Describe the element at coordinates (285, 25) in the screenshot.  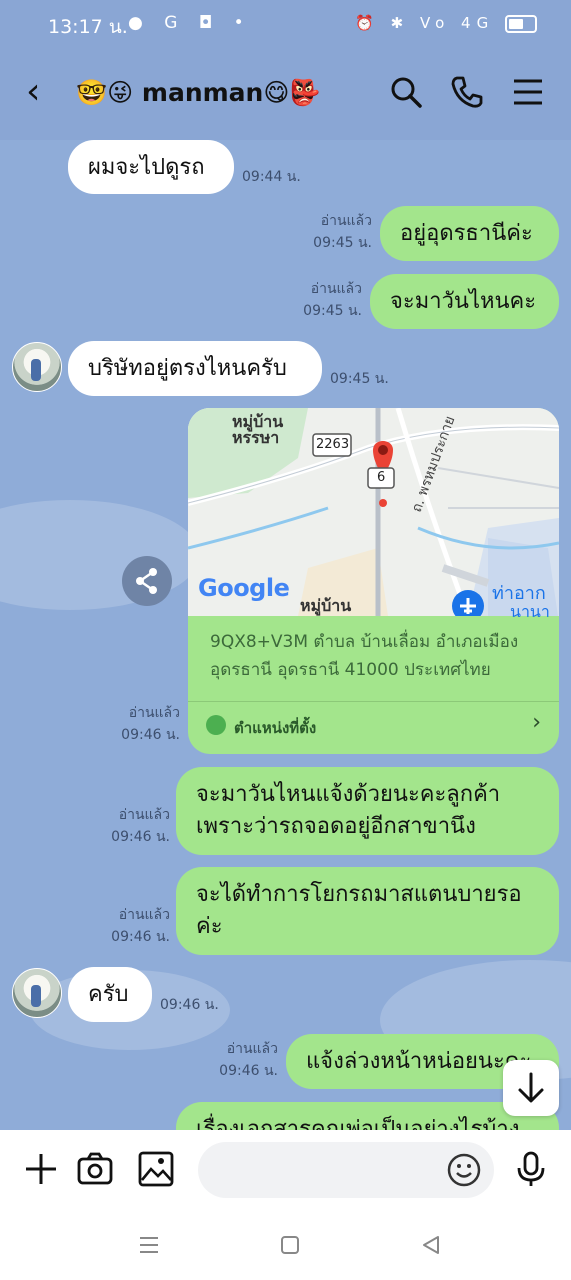
I see `status-bar: 13:17 น. ● G ◘ • ⏰ ✱ Vo 4G` at that location.